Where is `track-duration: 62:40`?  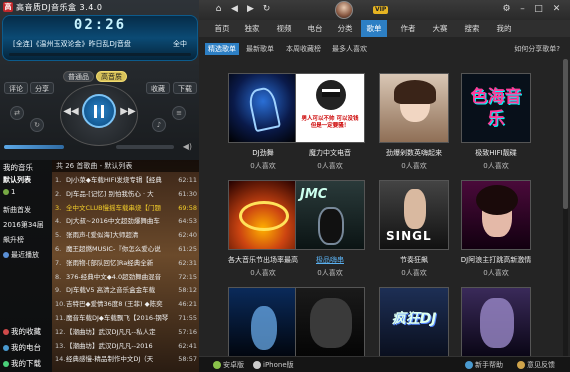 track-duration: 62:40 is located at coordinates (187, 235).